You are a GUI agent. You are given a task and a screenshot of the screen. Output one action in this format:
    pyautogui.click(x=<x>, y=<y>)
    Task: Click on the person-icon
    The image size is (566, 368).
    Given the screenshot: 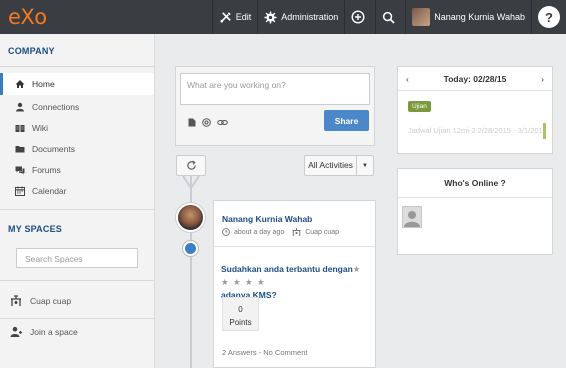 What is the action you would take?
    pyautogui.click(x=20, y=107)
    